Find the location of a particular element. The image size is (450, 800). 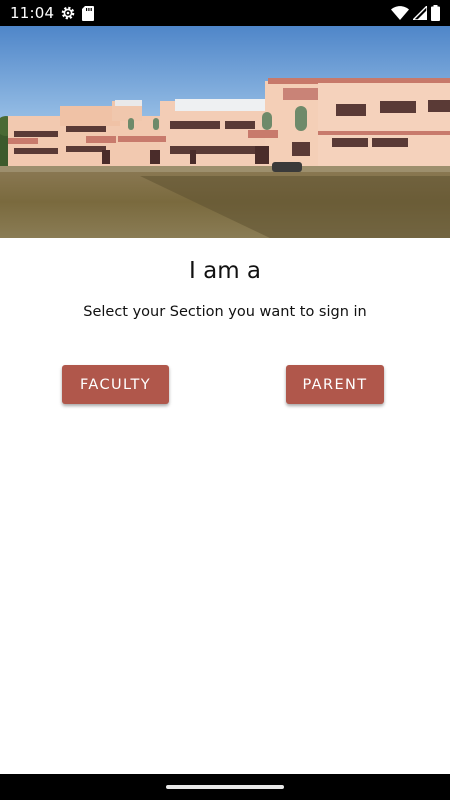

status-bar-left: 11:04 is located at coordinates (52, 13).